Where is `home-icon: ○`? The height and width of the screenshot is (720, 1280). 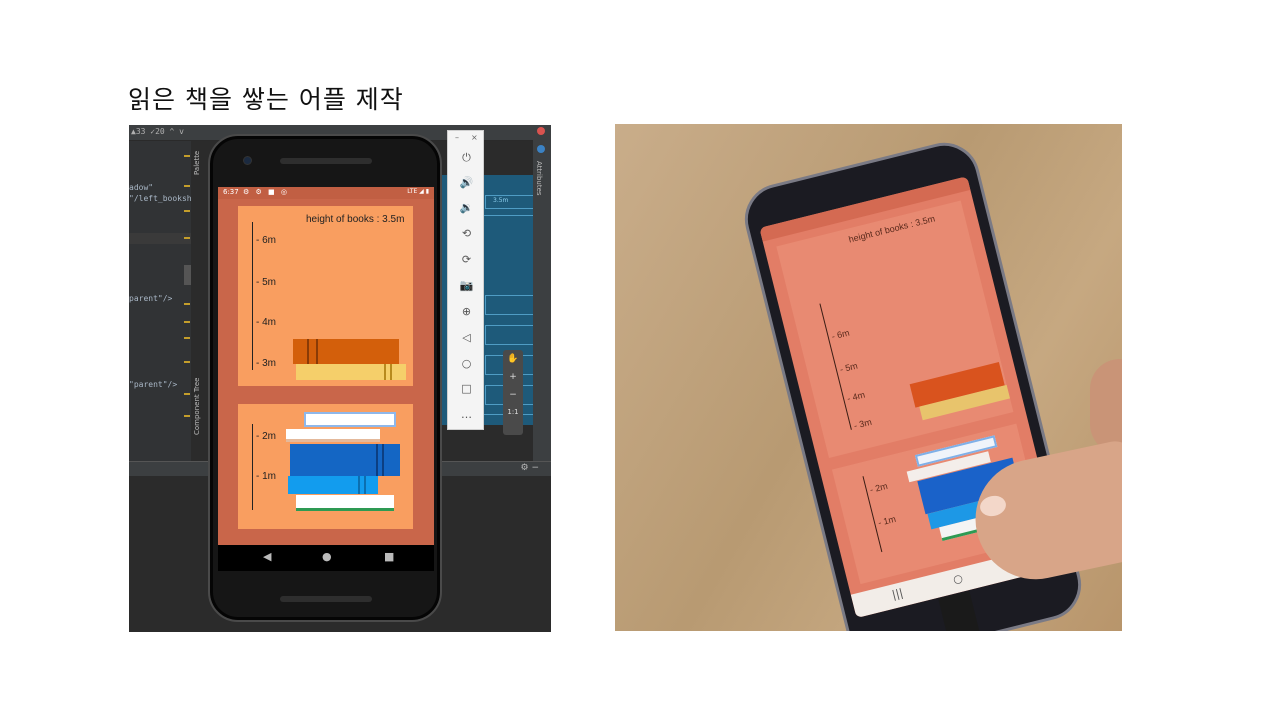
home-icon: ○ is located at coordinates (466, 363).